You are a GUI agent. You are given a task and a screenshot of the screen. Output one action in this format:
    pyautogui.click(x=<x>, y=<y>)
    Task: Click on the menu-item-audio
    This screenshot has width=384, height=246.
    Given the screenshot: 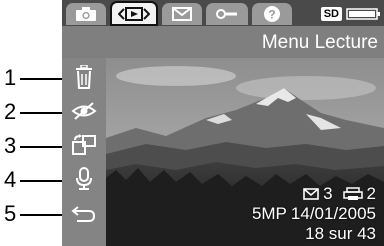 What is the action you would take?
    pyautogui.click(x=84, y=179)
    